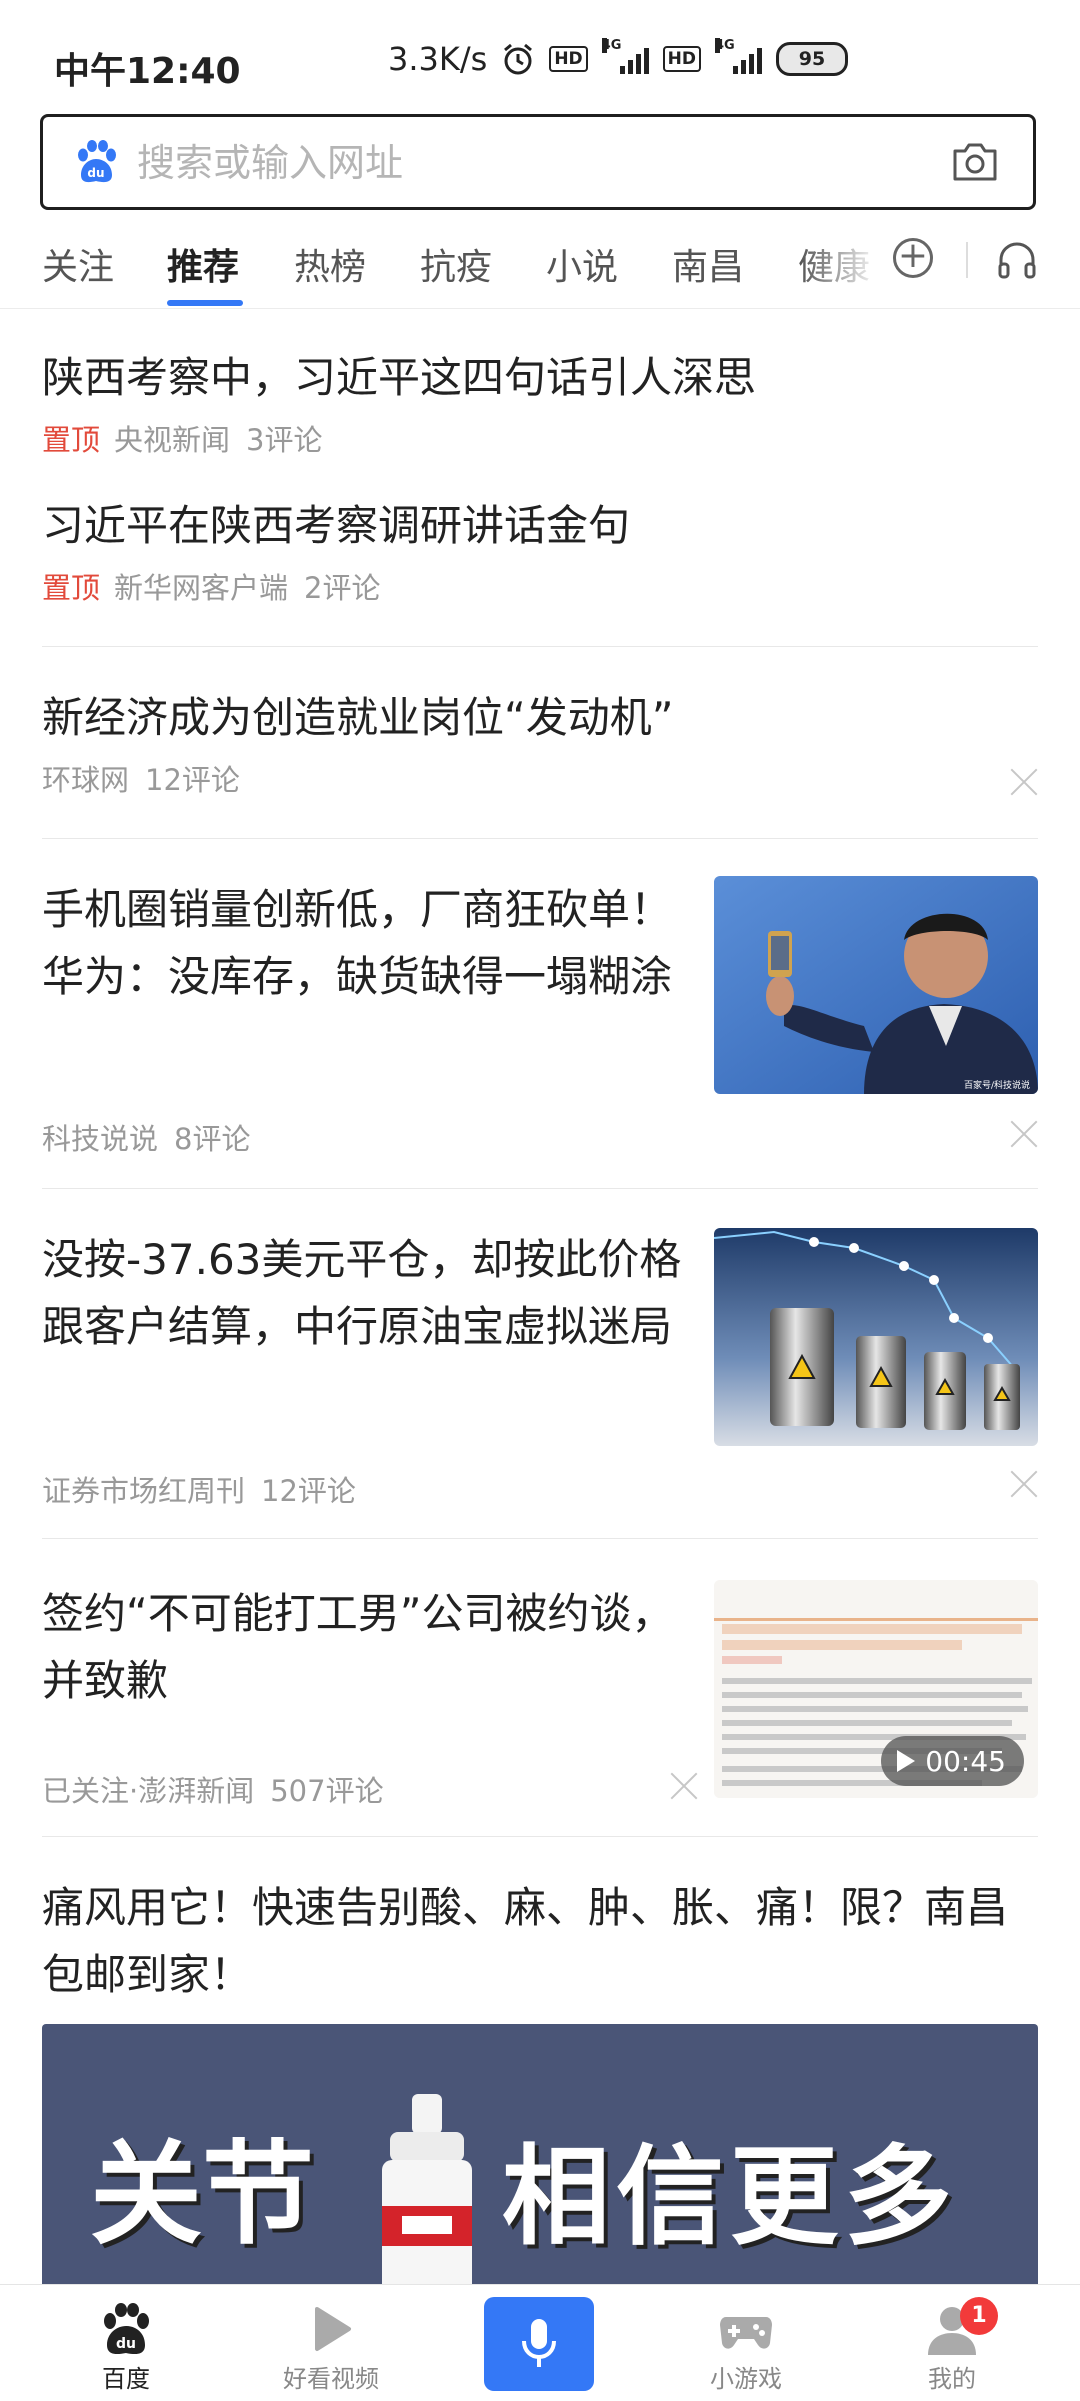 The image size is (1080, 2401). I want to click on news-source: 科技说说, so click(100, 1139).